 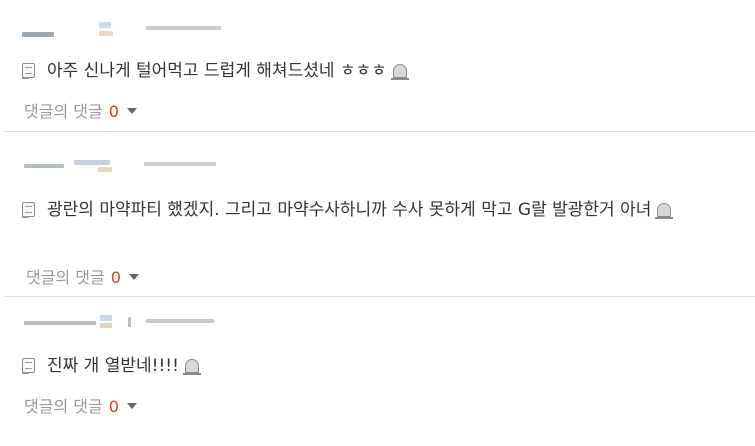 I want to click on comment-body: 진짜 개 열받네!!!!, so click(x=378, y=366).